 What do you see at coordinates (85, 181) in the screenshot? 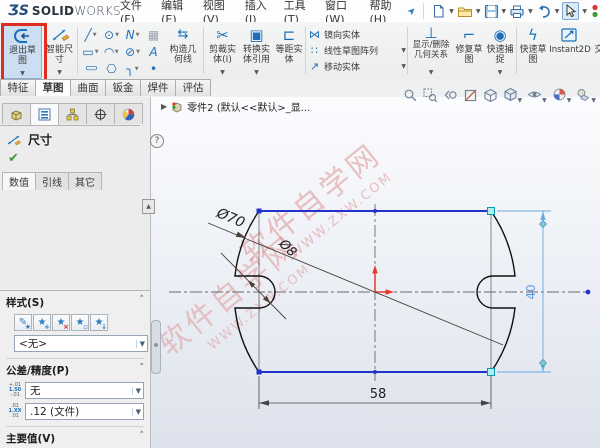
I see `subtab-other: 其它` at bounding box center [85, 181].